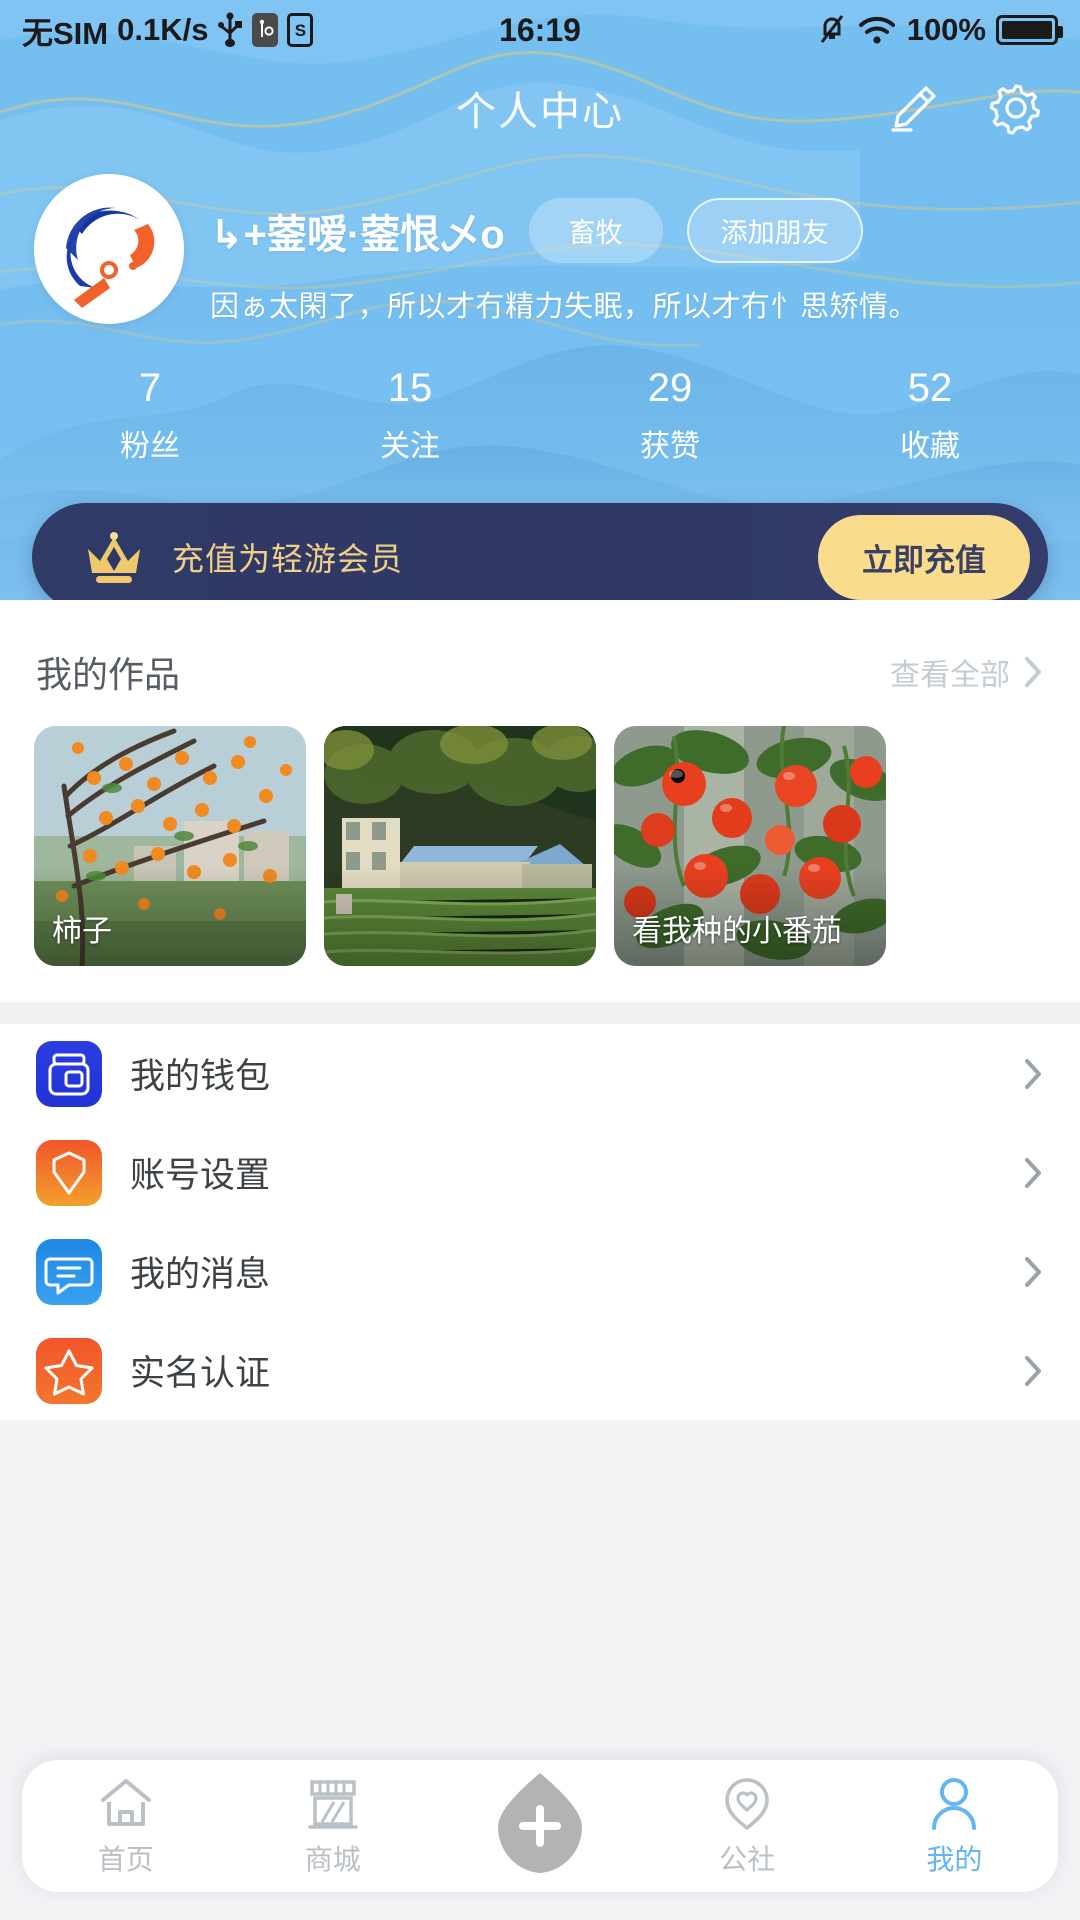 Image resolution: width=1080 pixels, height=1920 pixels. I want to click on usb-icon, so click(230, 30).